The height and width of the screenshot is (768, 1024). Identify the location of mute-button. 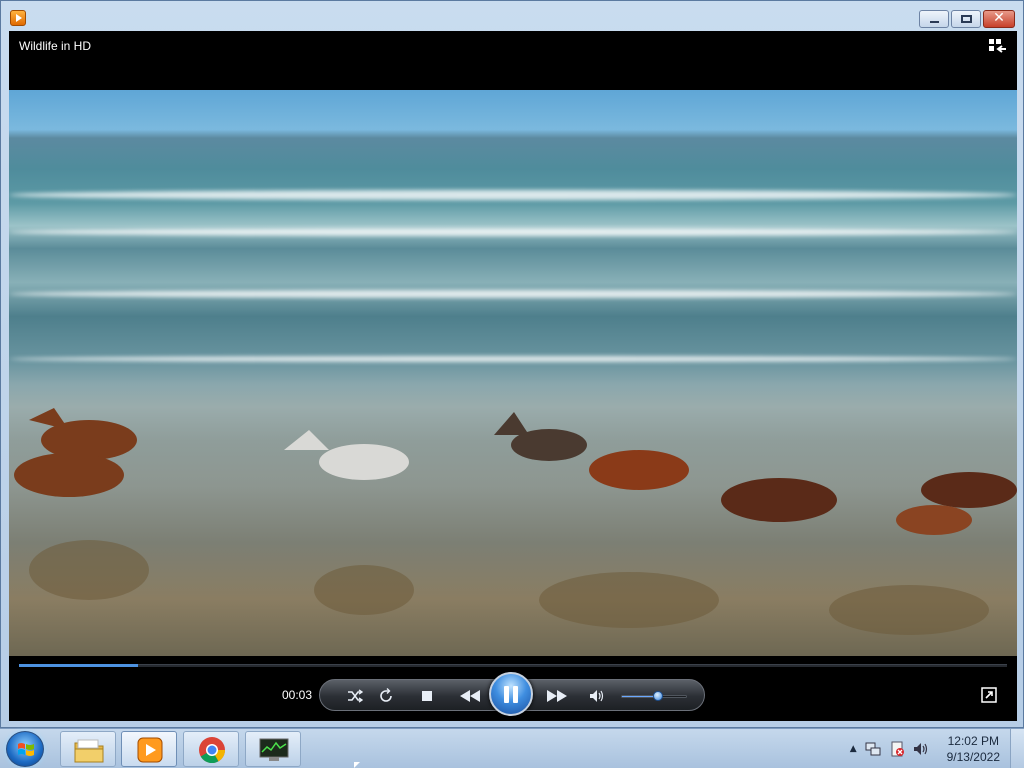
(597, 696).